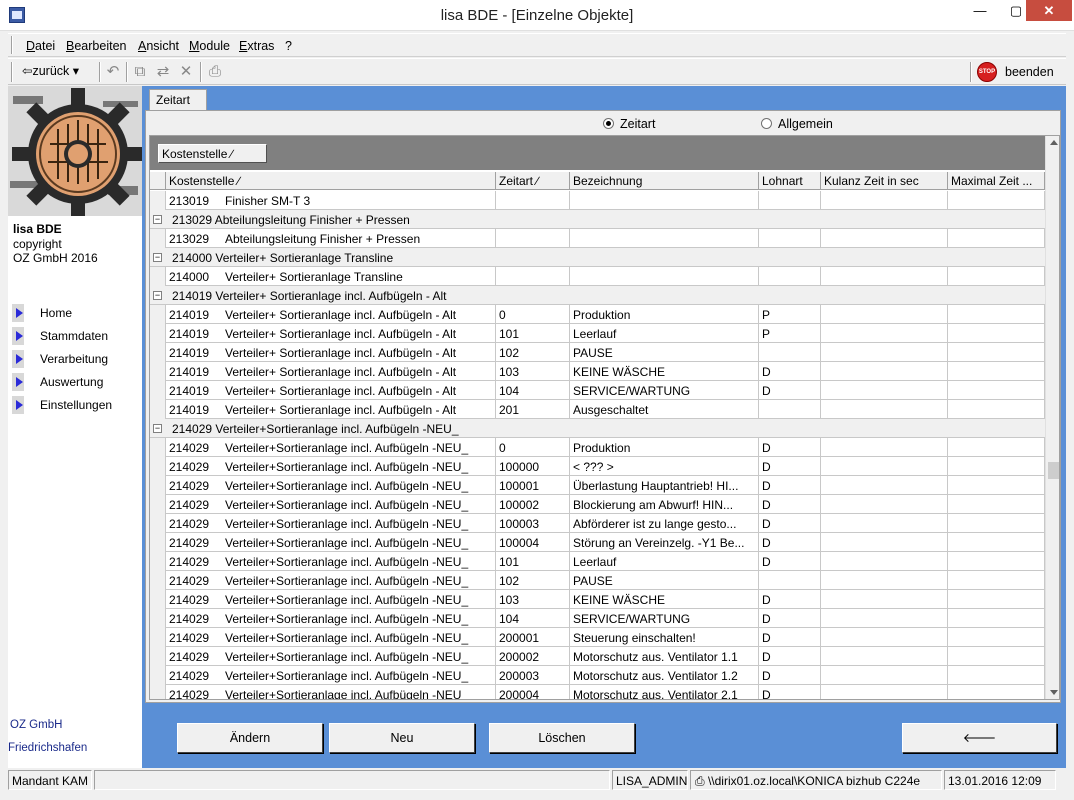  I want to click on cell-zeitart: 103, so click(533, 371).